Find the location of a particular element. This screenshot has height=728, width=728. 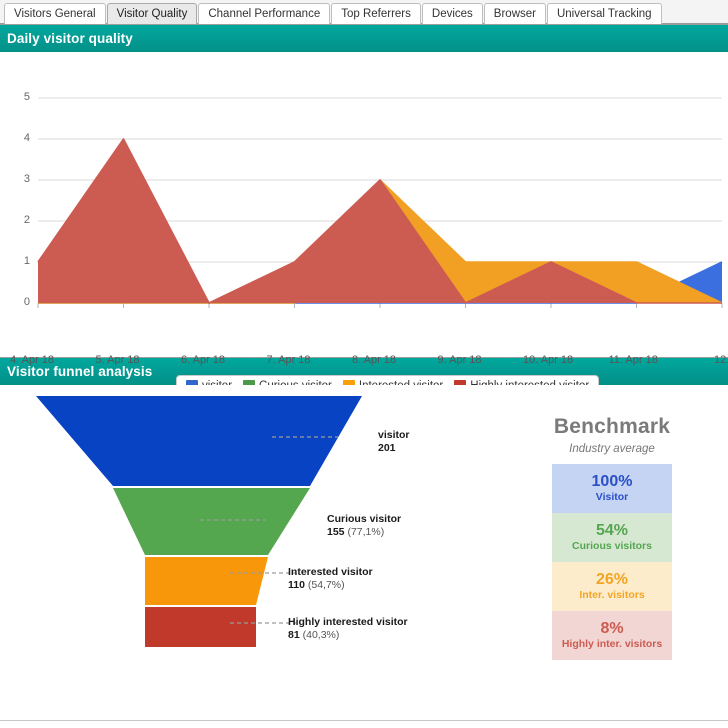

tab-browser: Browser is located at coordinates (514, 13).